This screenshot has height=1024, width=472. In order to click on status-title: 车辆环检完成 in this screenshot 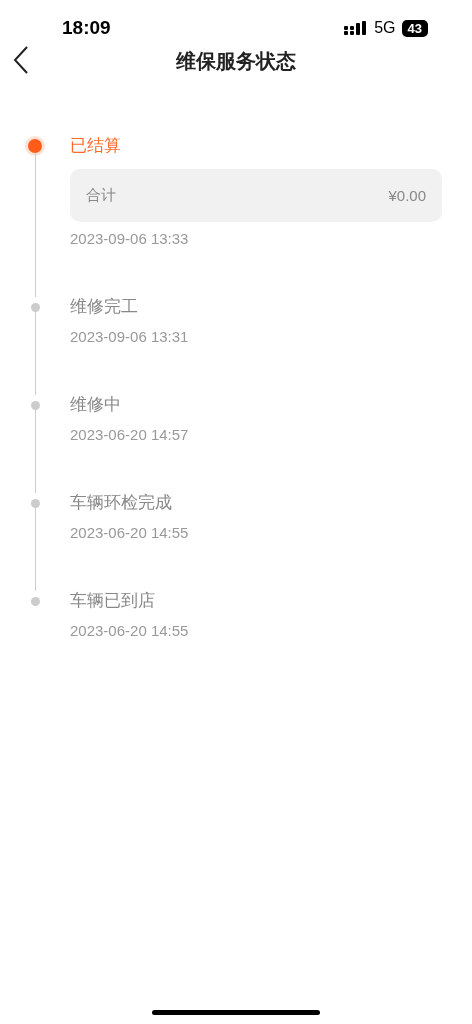, I will do `click(121, 503)`.